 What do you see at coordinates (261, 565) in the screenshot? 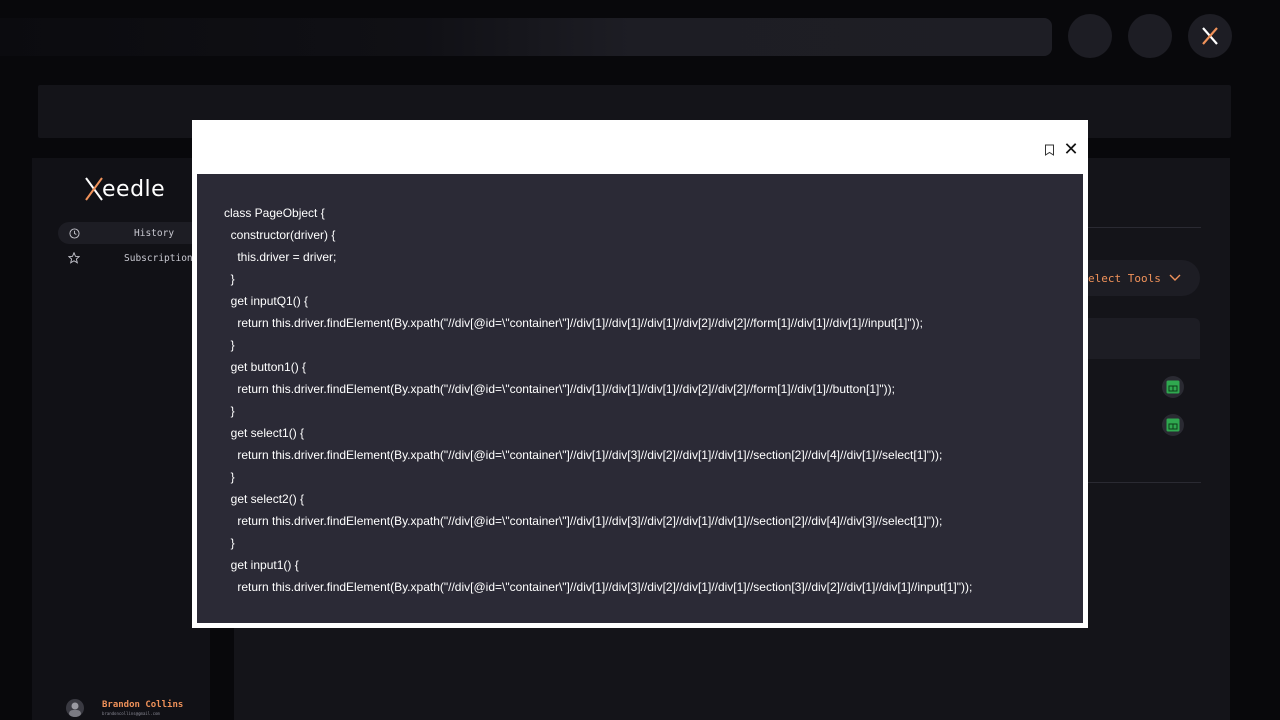
I see `code-line: get input1() {` at bounding box center [261, 565].